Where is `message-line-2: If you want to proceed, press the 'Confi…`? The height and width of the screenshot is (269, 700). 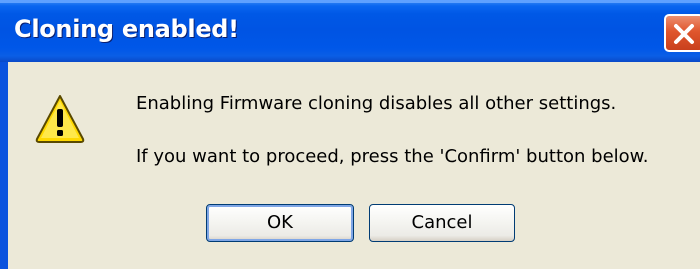
message-line-2: If you want to proceed, press the 'Confi… is located at coordinates (392, 156).